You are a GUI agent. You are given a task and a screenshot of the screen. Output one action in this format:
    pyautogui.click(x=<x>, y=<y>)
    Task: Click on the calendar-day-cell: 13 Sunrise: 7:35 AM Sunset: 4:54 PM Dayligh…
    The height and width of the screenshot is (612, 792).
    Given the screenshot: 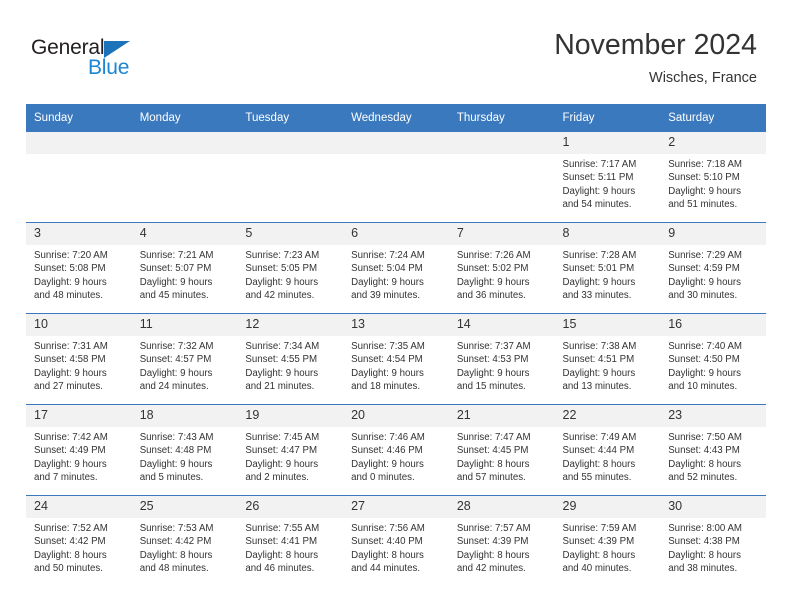 What is the action you would take?
    pyautogui.click(x=396, y=359)
    